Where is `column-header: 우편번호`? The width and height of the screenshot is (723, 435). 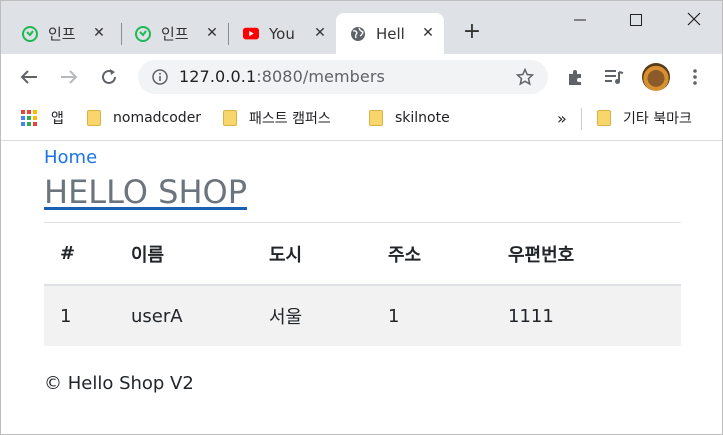
column-header: 우편번호 is located at coordinates (594, 254).